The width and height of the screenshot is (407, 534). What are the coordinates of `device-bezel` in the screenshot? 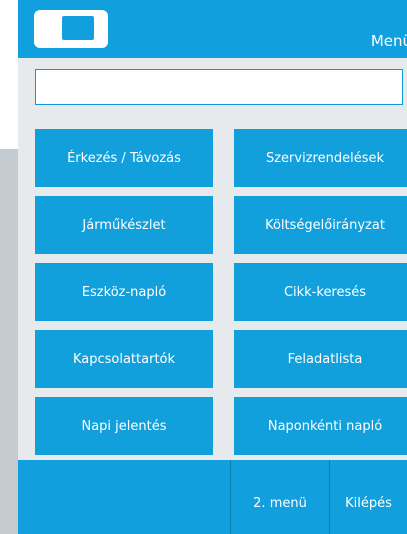 It's located at (9, 341).